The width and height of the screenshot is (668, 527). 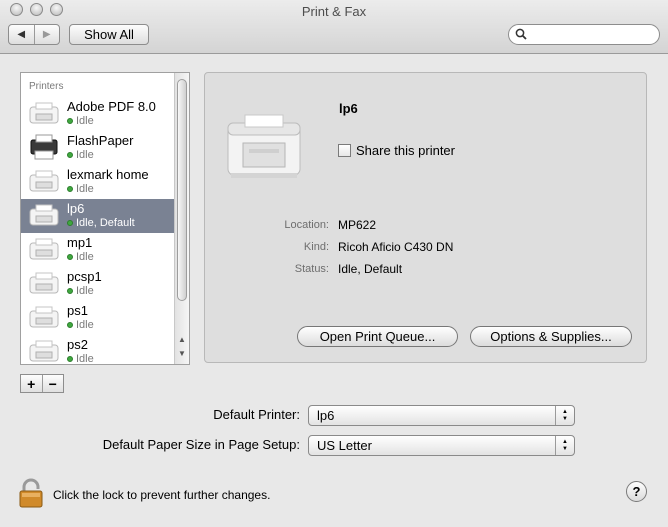 I want to click on add-remove-buttons: + −, so click(x=42, y=383).